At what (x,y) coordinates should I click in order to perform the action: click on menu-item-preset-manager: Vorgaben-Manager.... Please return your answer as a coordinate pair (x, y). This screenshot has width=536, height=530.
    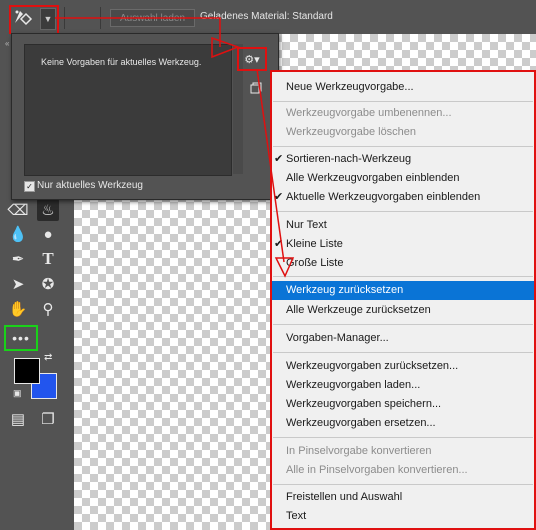
    Looking at the image, I should click on (403, 338).